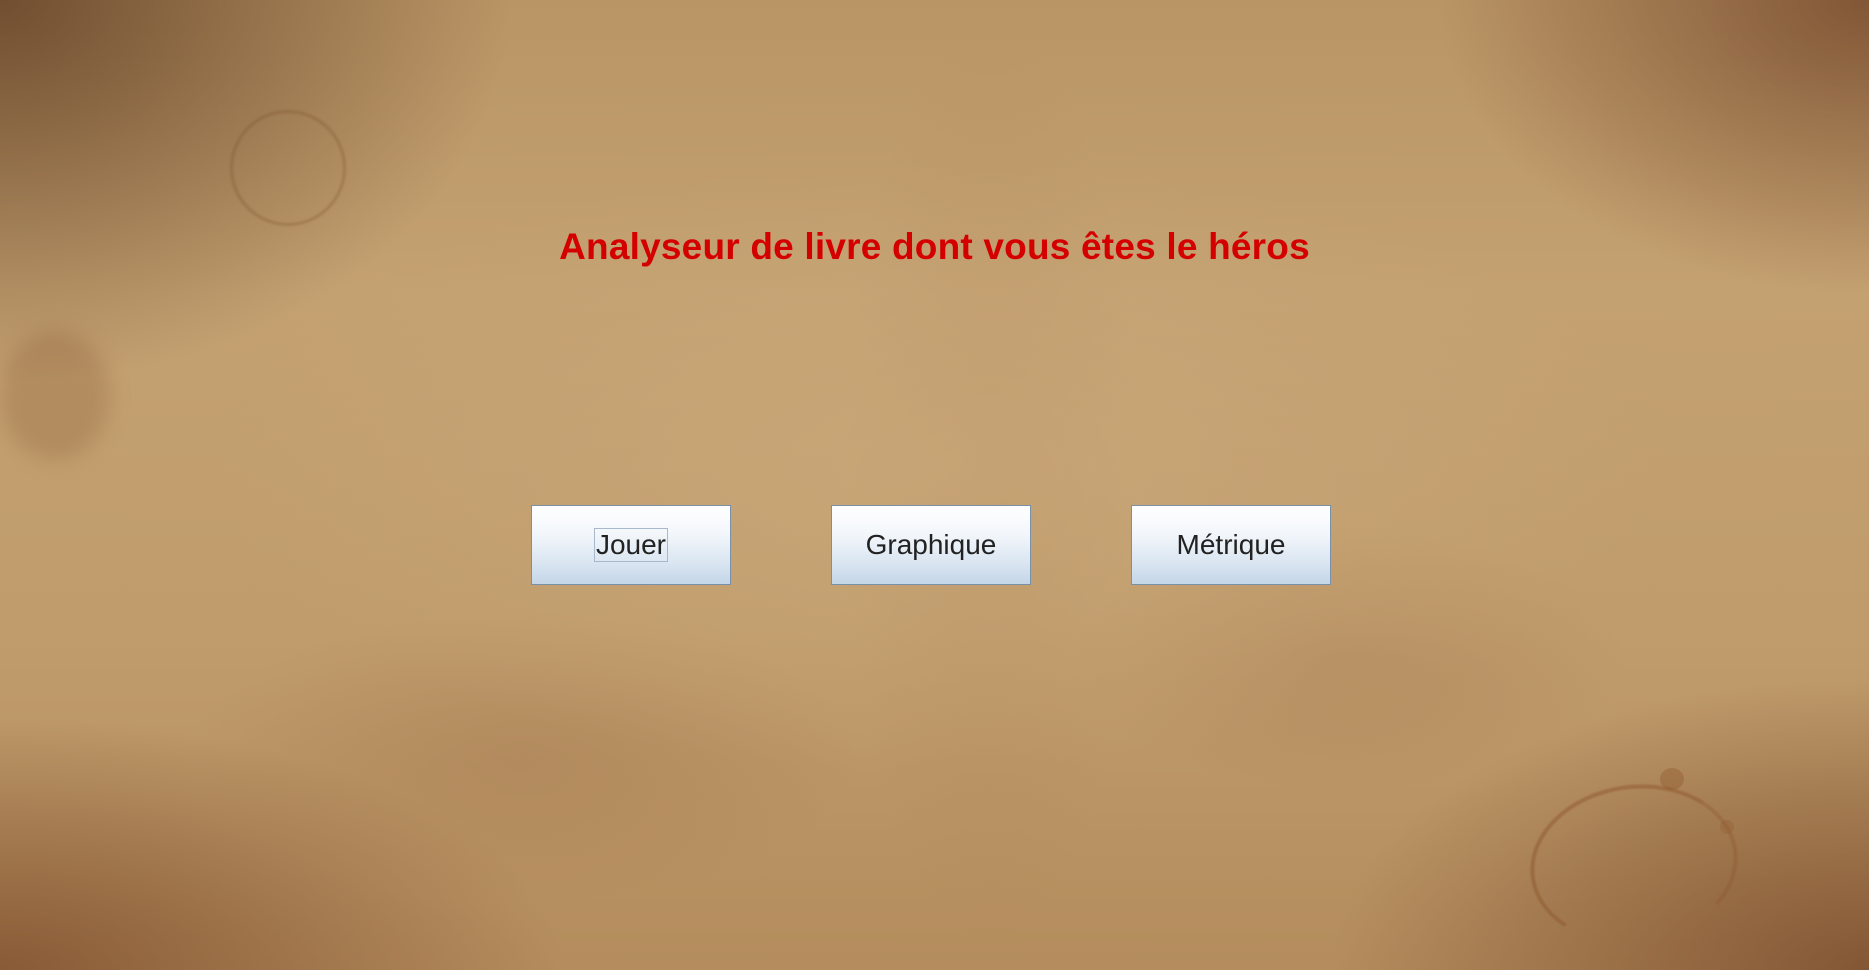 This screenshot has width=1869, height=970. Describe the element at coordinates (55, 395) in the screenshot. I see `stain-blotch-left` at that location.